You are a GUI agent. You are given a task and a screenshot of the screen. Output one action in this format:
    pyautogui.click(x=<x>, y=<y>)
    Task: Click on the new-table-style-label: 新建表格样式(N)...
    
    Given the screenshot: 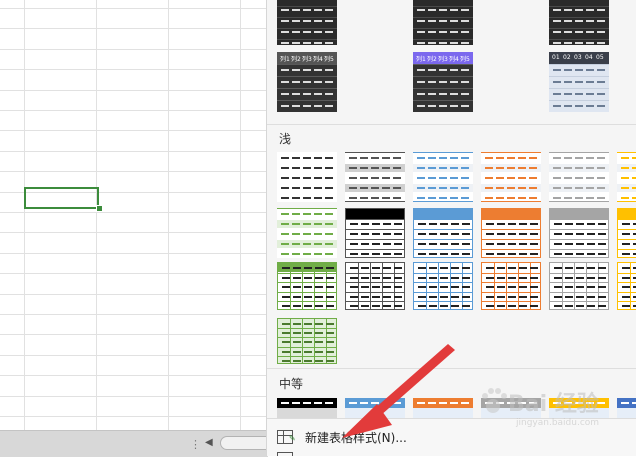 What is the action you would take?
    pyautogui.click(x=356, y=437)
    